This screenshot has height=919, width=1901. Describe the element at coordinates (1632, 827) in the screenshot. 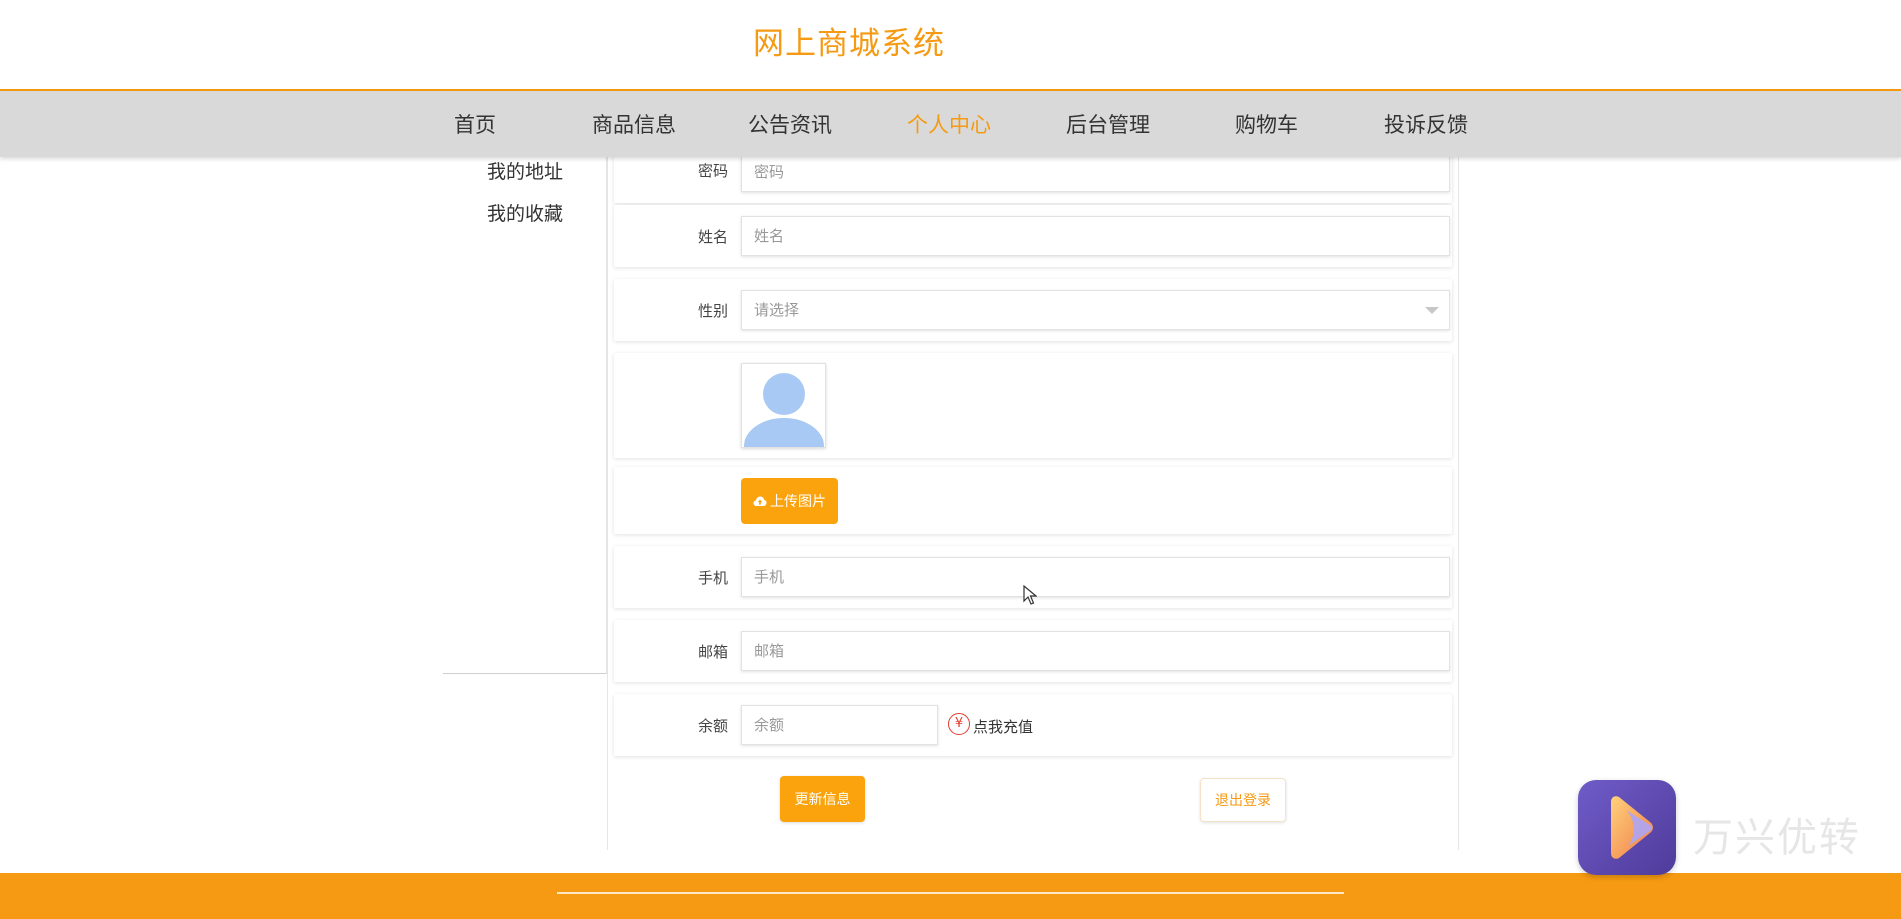

I see `play-icon` at that location.